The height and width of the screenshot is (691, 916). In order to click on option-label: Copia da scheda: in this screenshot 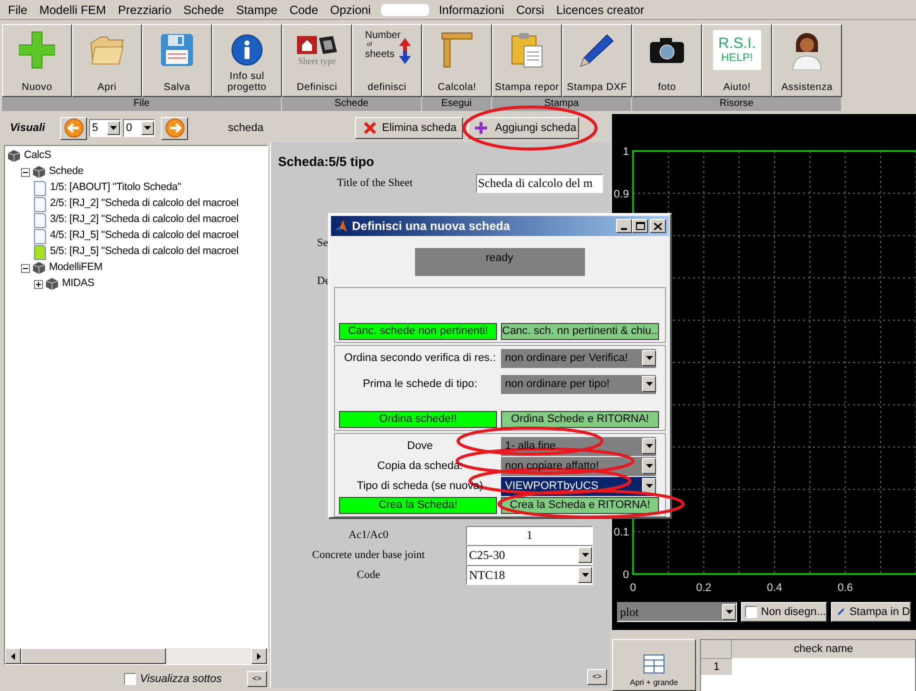, I will do `click(420, 466)`.